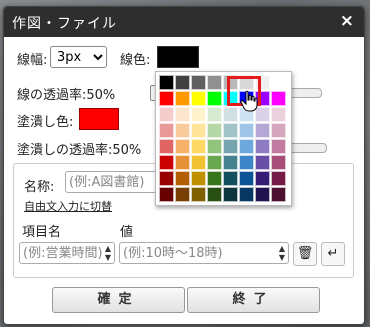 The height and width of the screenshot is (327, 370). I want to click on add-row-button: ↵, so click(333, 254).